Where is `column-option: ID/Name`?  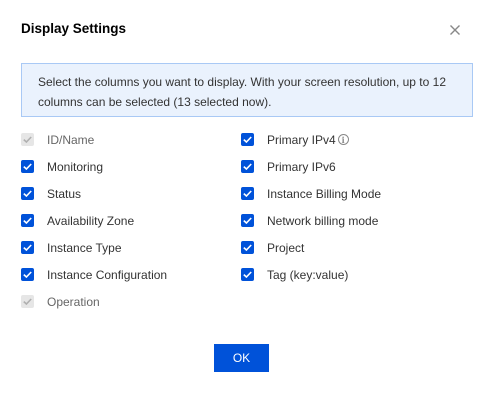 column-option: ID/Name is located at coordinates (94, 139).